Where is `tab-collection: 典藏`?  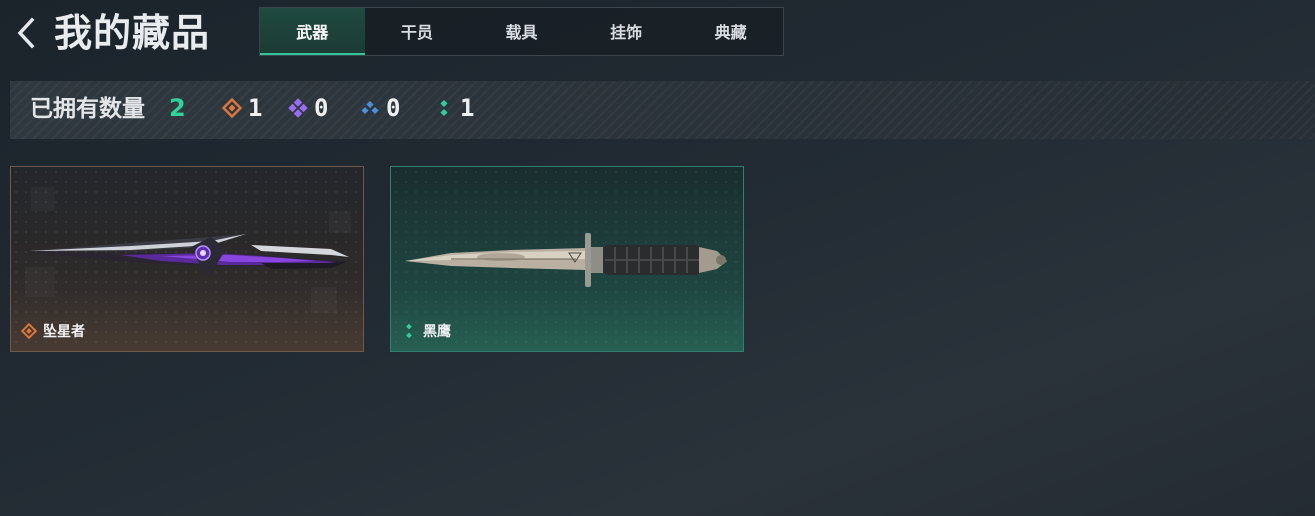 tab-collection: 典藏 is located at coordinates (730, 31).